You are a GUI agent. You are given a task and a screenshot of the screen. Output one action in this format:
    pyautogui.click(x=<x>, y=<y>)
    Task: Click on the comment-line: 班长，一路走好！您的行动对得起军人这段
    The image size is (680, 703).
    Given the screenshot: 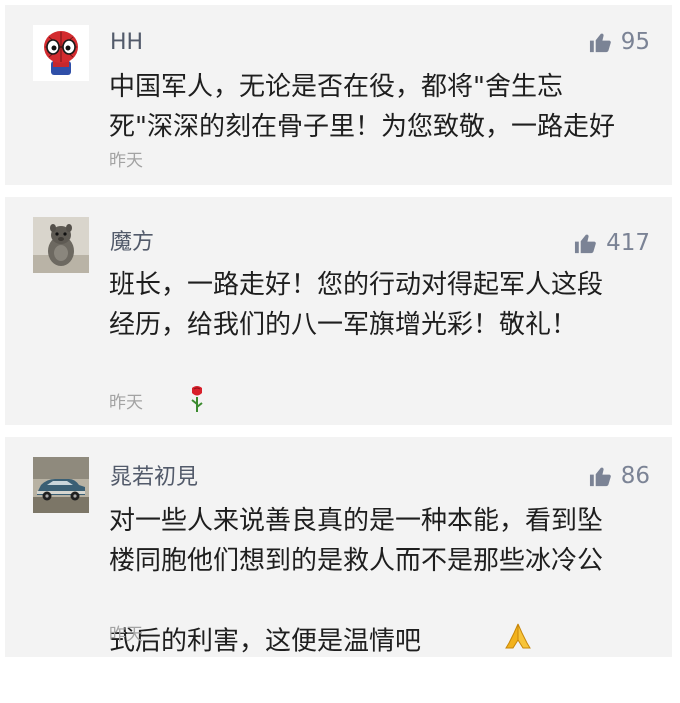 What is the action you would take?
    pyautogui.click(x=356, y=285)
    